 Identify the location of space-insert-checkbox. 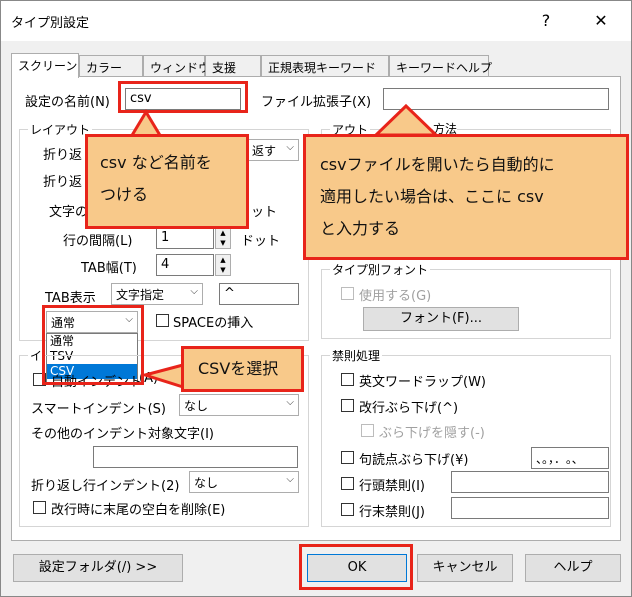
(162, 320).